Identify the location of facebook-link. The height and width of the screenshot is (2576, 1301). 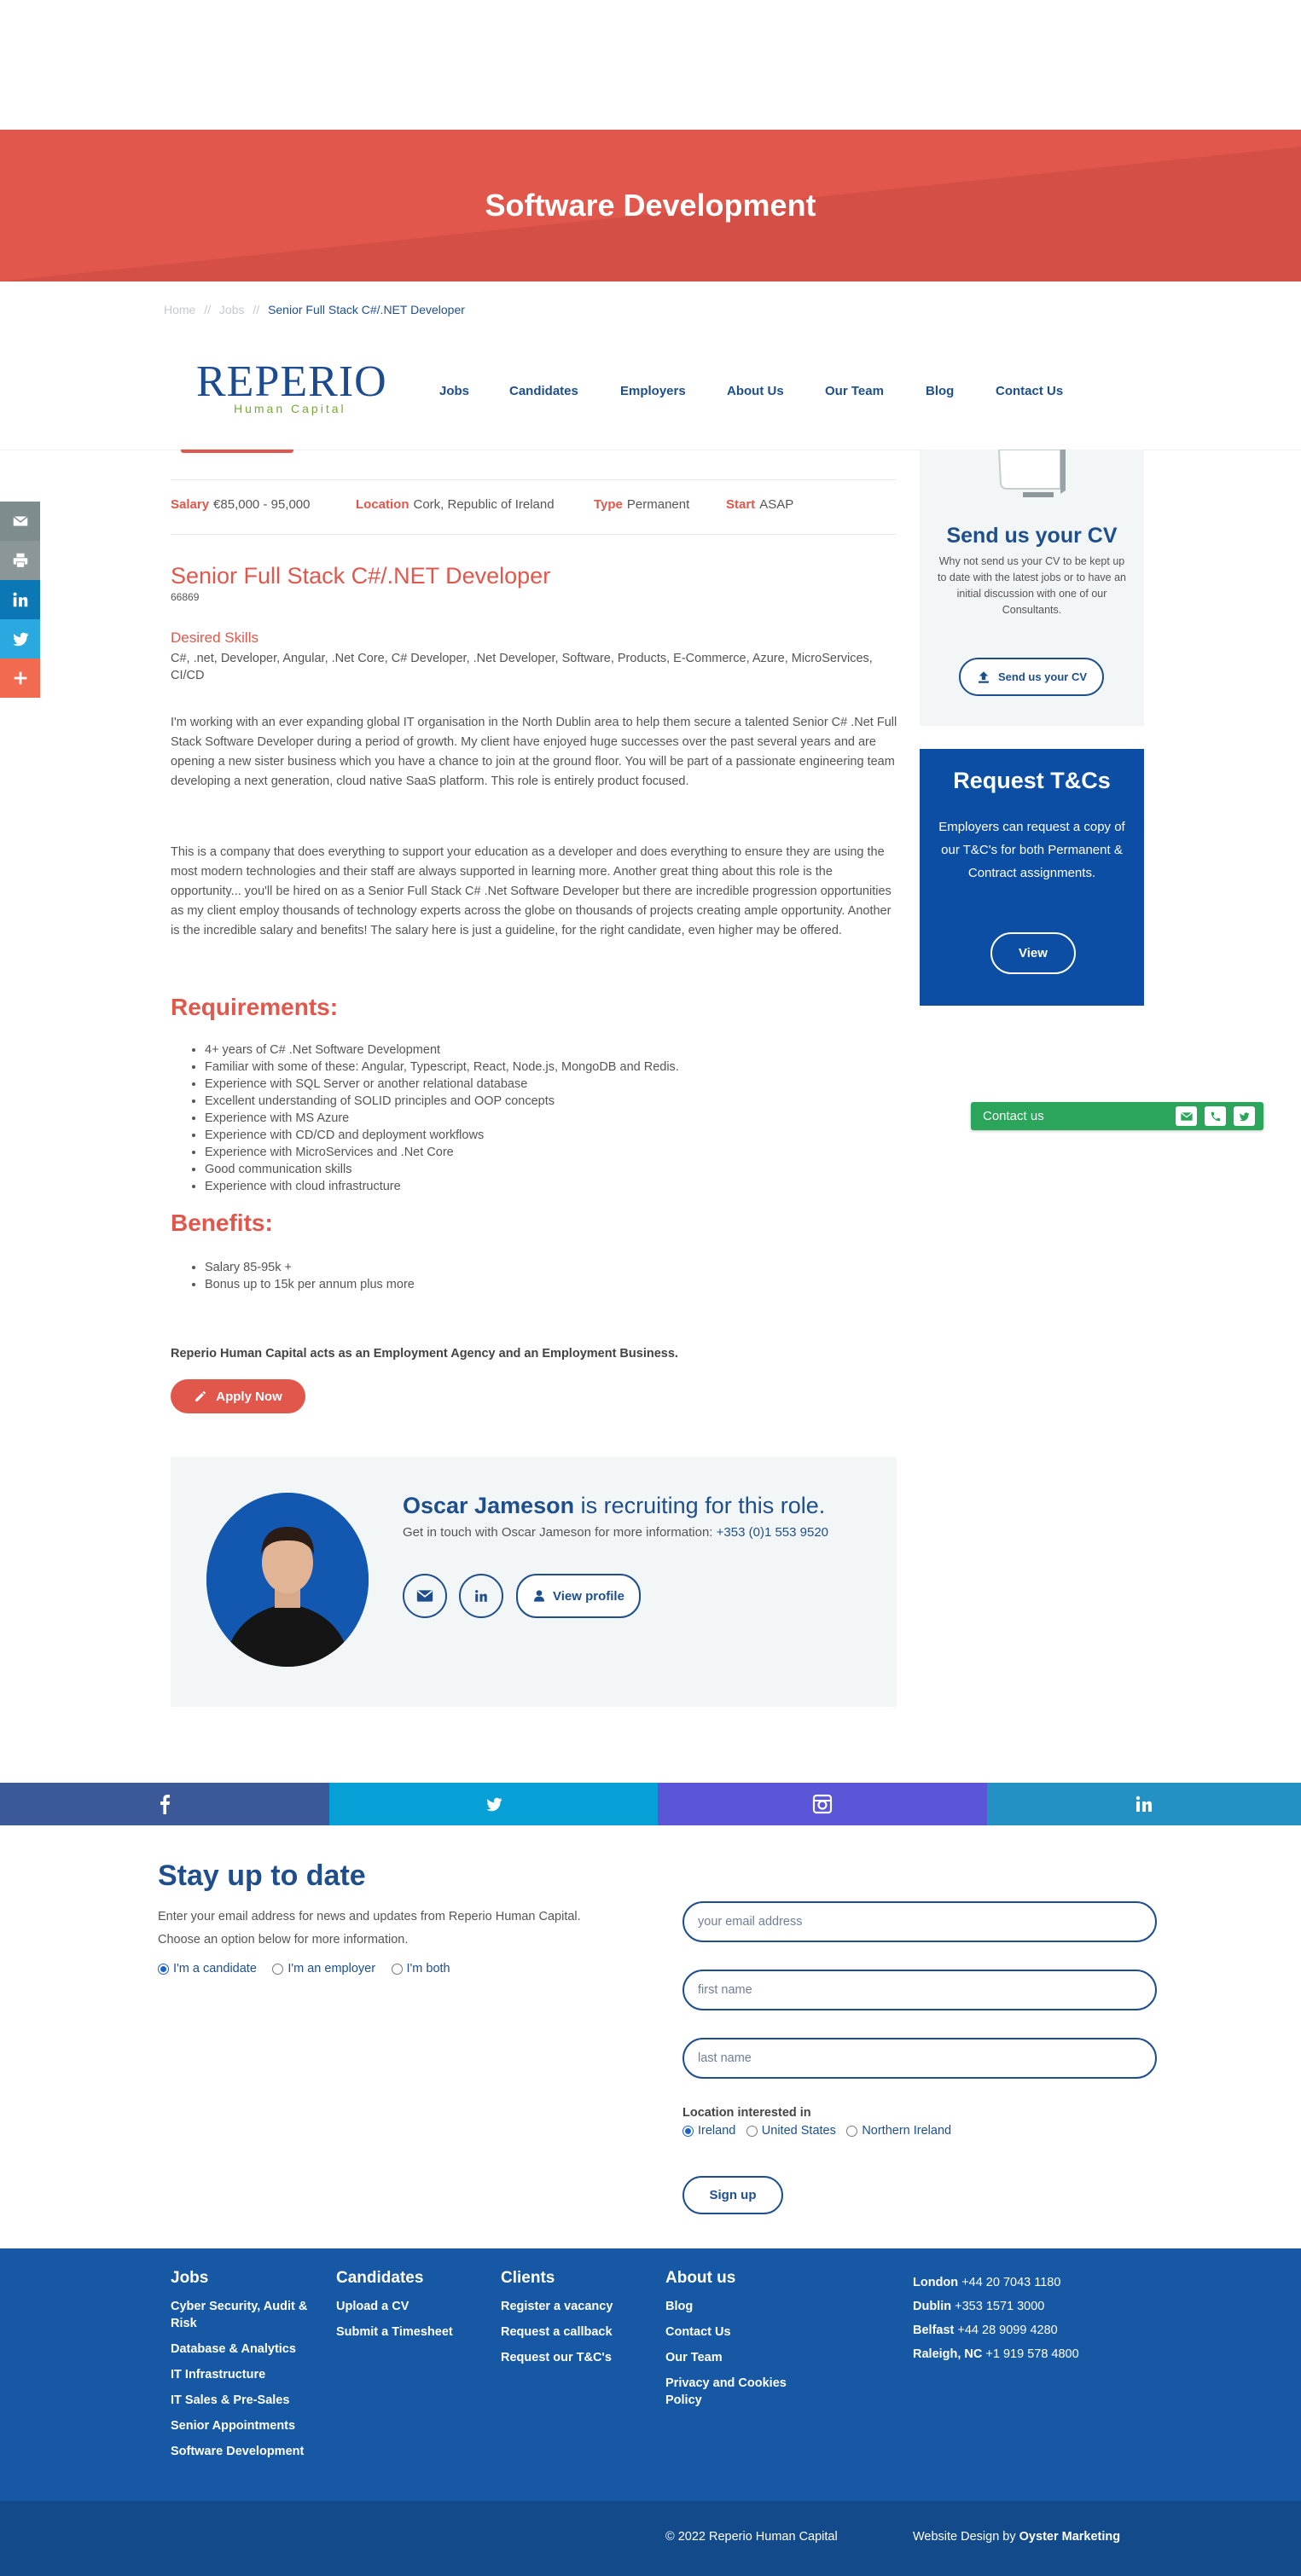
(165, 1804).